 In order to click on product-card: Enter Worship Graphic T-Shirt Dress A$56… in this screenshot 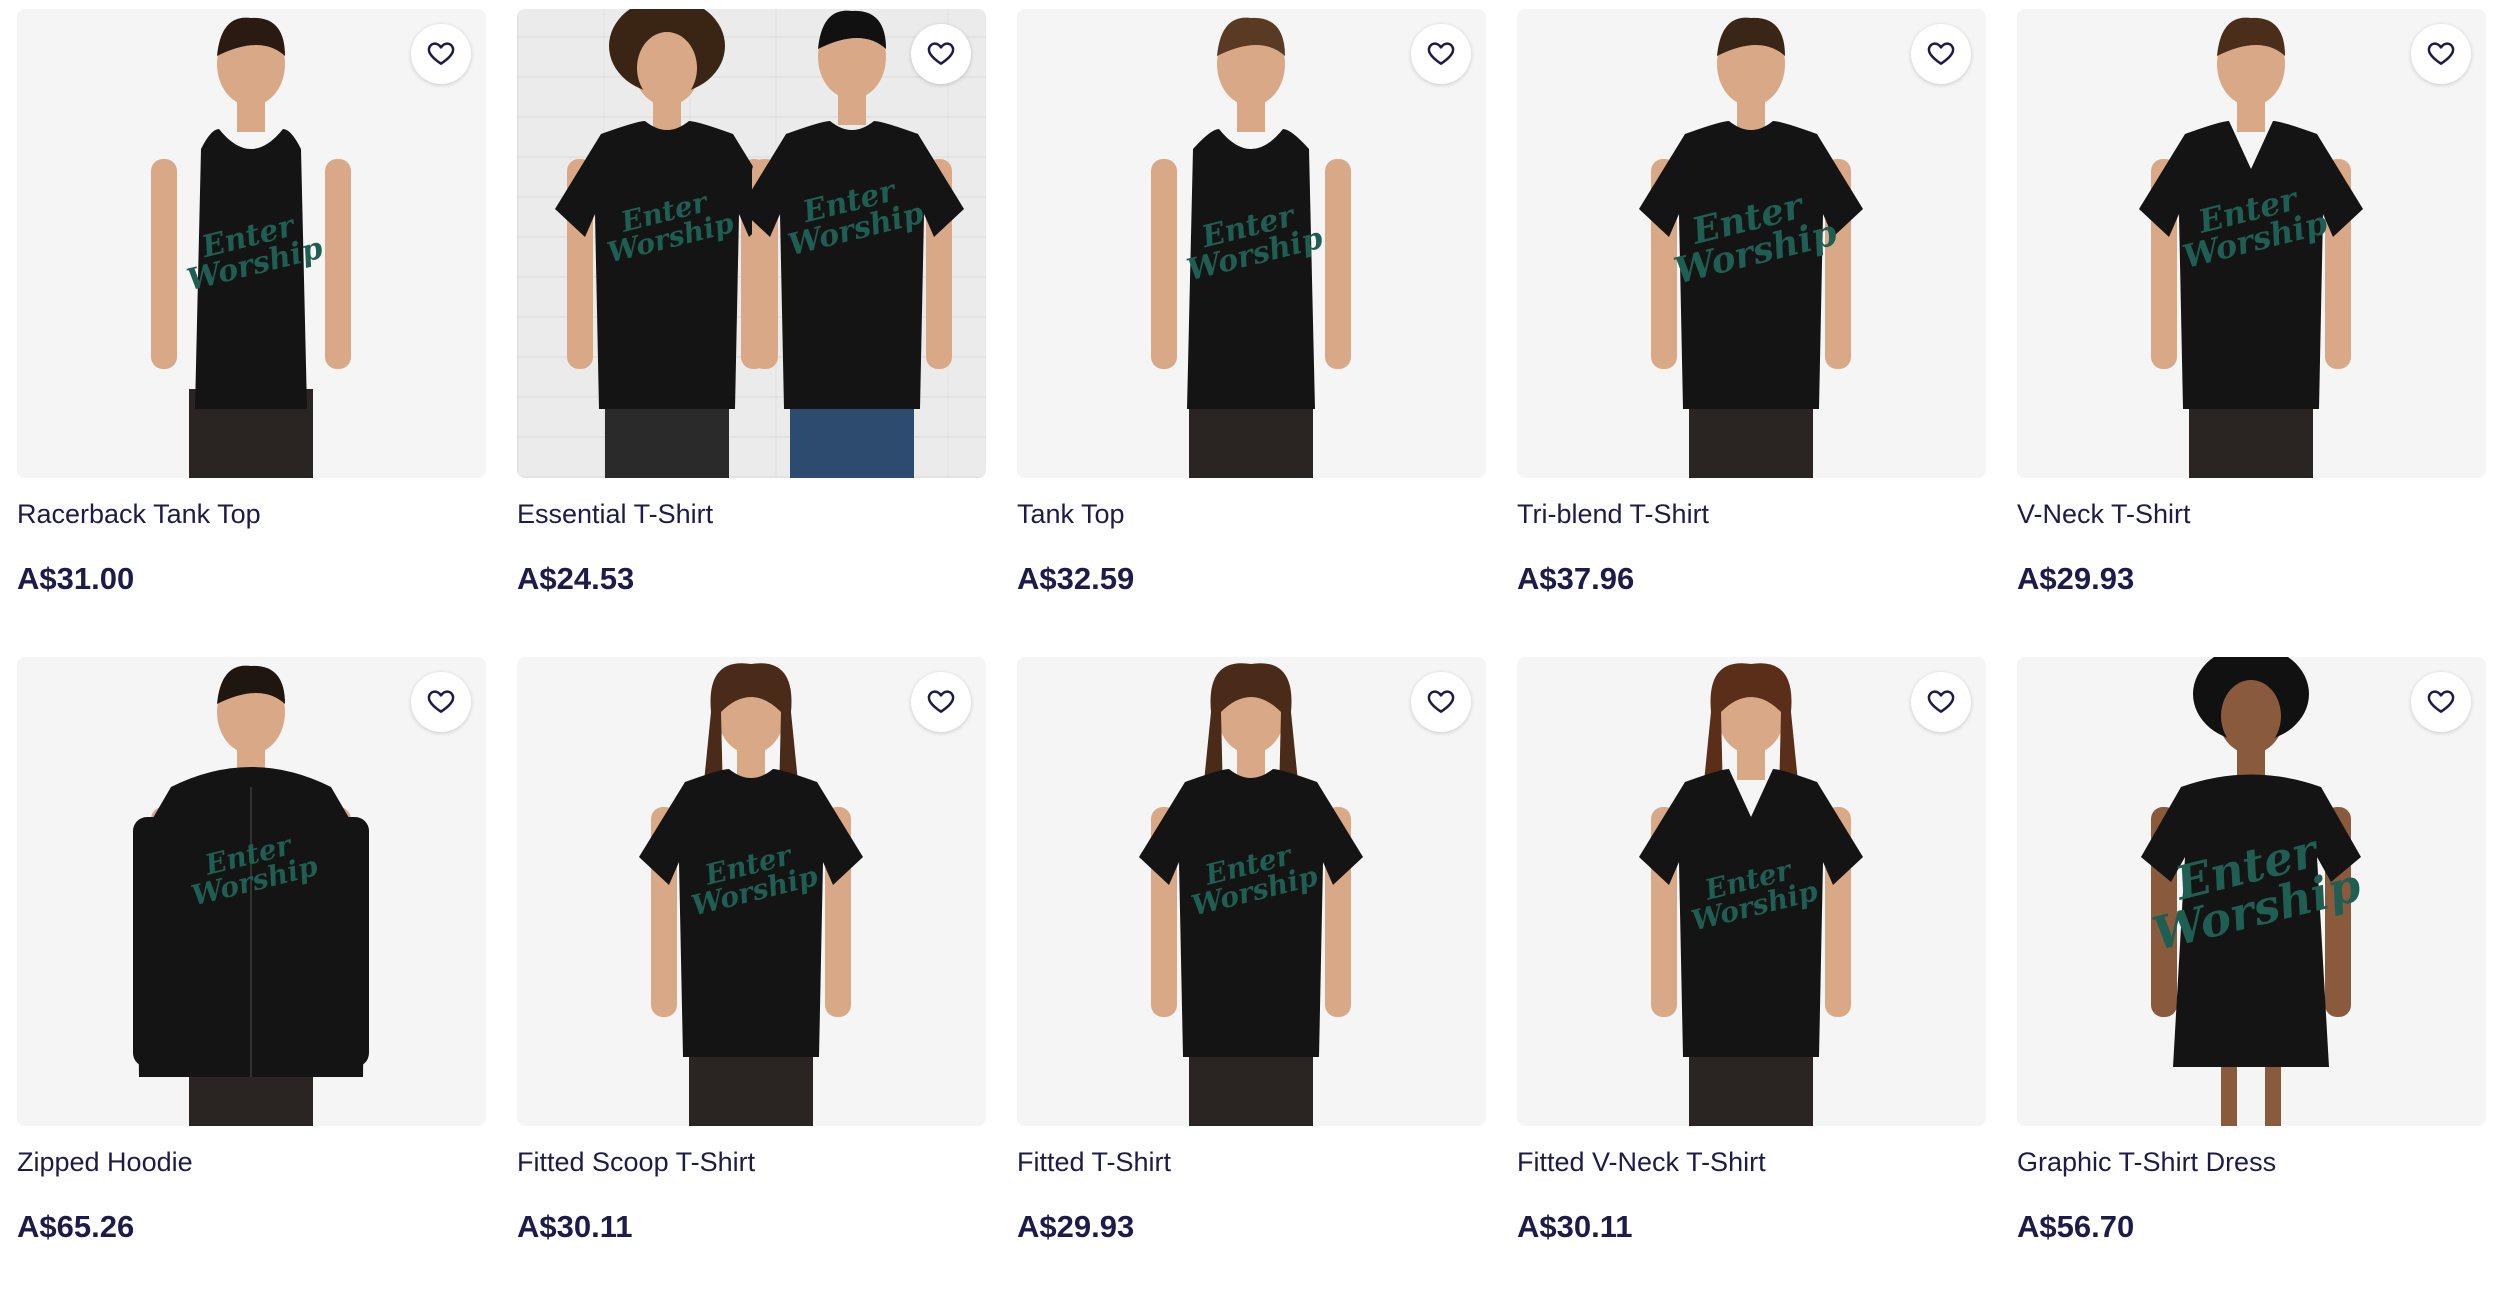, I will do `click(2251, 981)`.